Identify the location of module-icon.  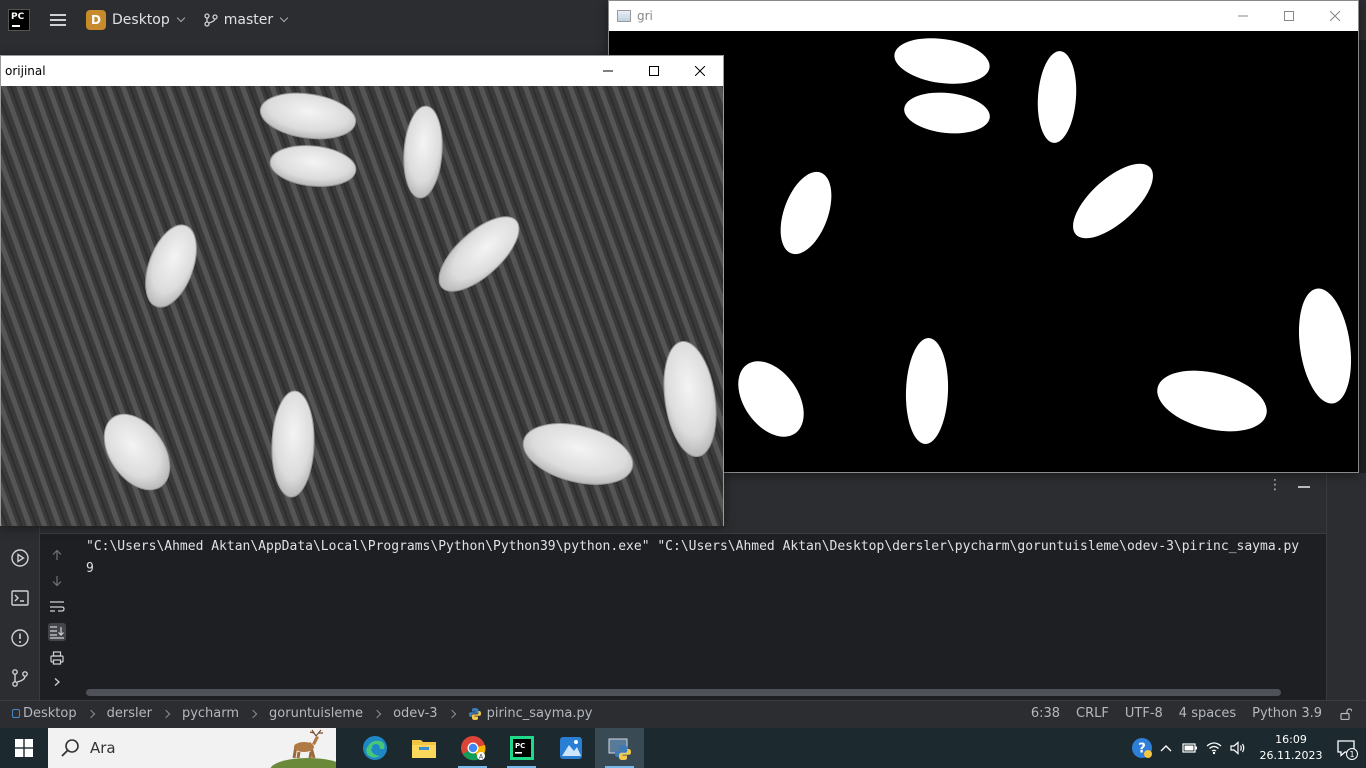
(16, 713).